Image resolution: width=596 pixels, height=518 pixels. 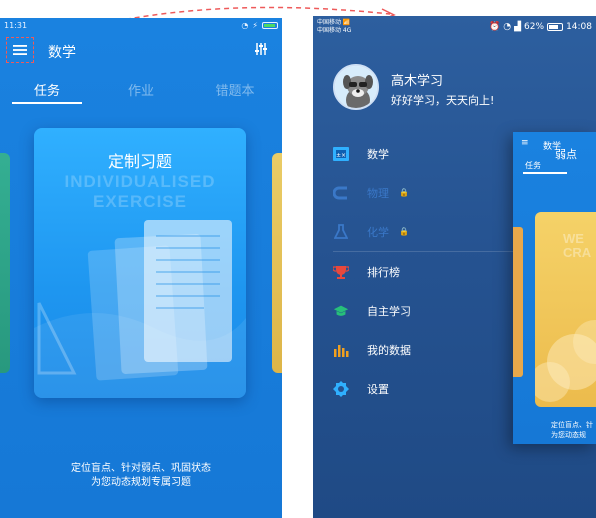 I want to click on signal-icon: ⚡, so click(x=255, y=25).